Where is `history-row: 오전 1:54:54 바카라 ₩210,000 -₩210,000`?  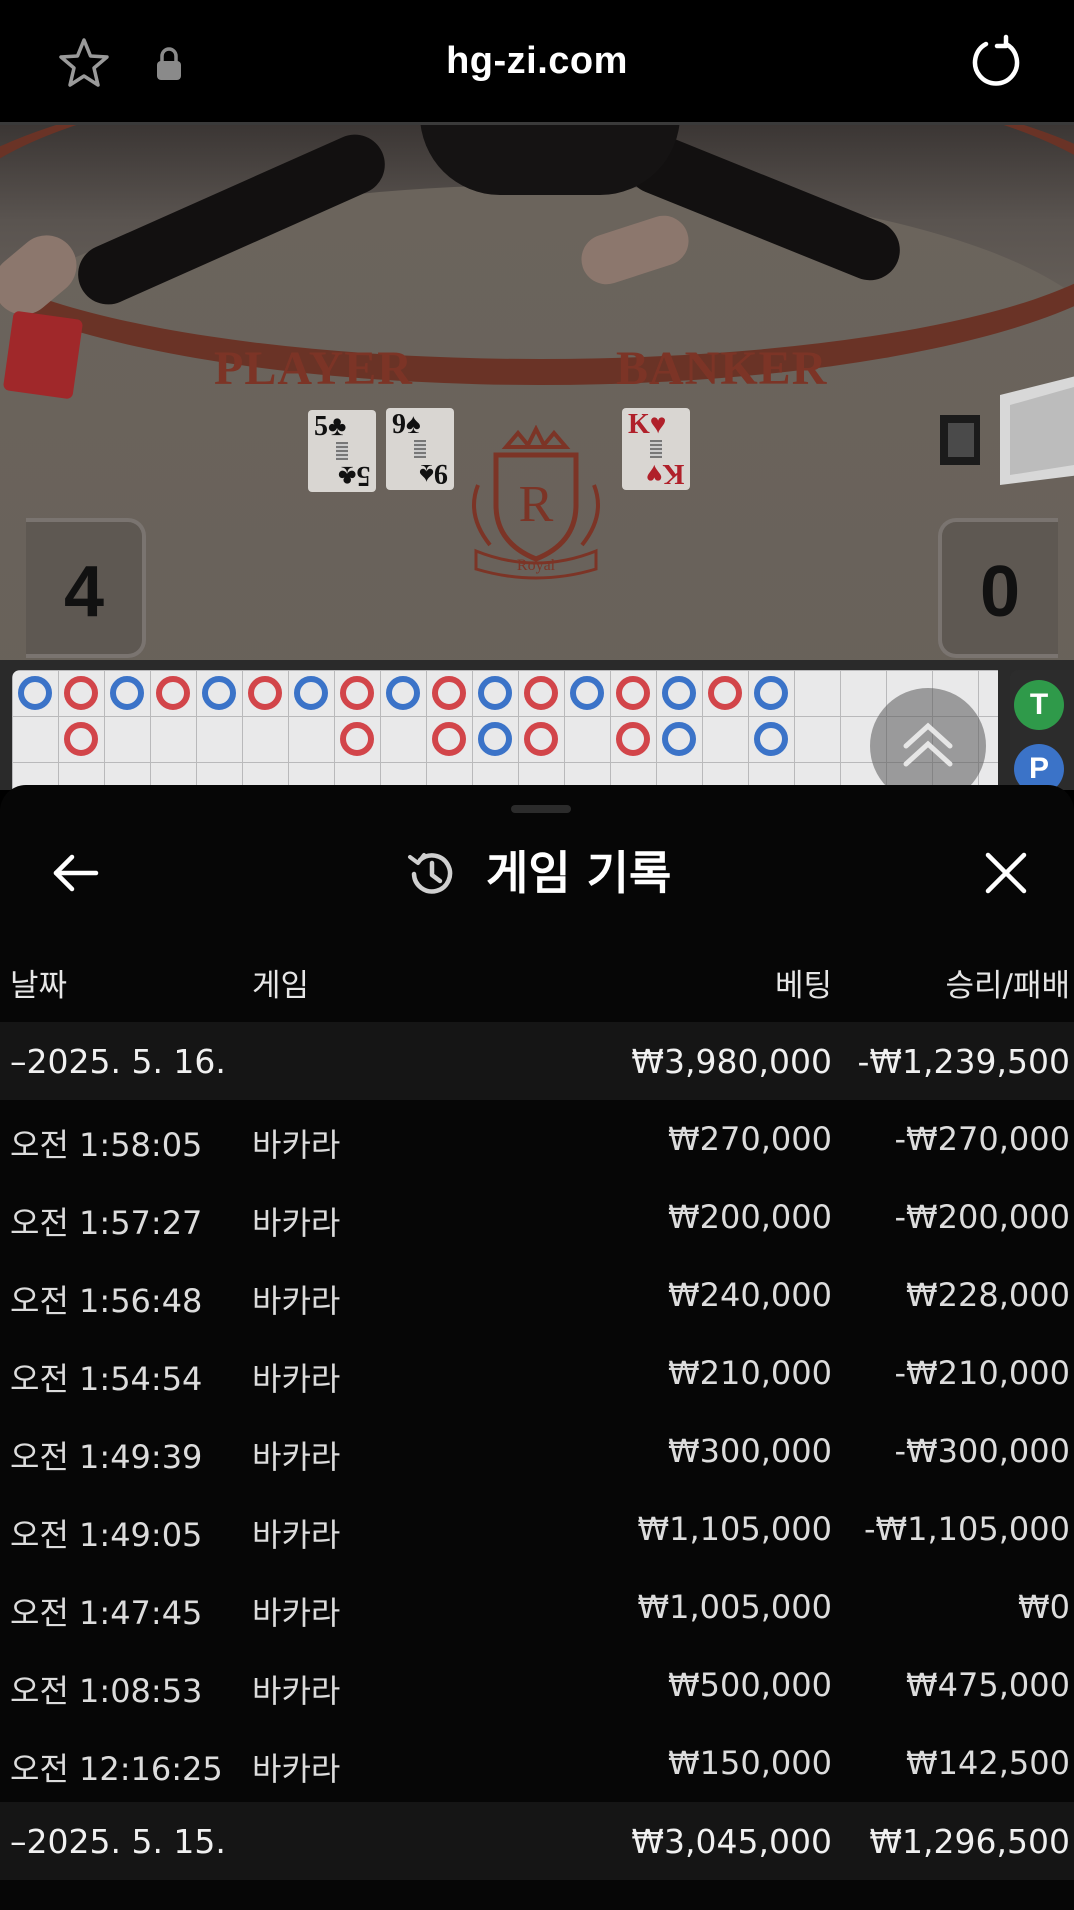 history-row: 오전 1:54:54 바카라 ₩210,000 -₩210,000 is located at coordinates (537, 1373).